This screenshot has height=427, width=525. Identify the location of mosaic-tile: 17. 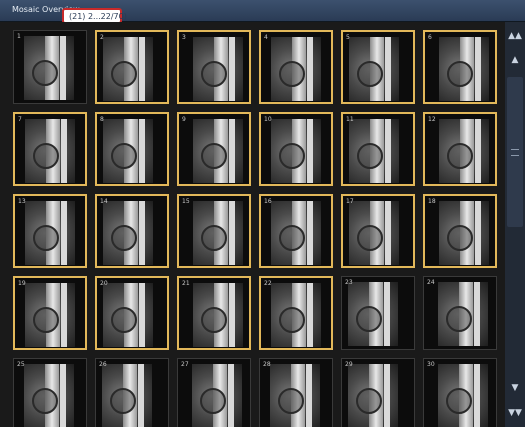
(378, 231).